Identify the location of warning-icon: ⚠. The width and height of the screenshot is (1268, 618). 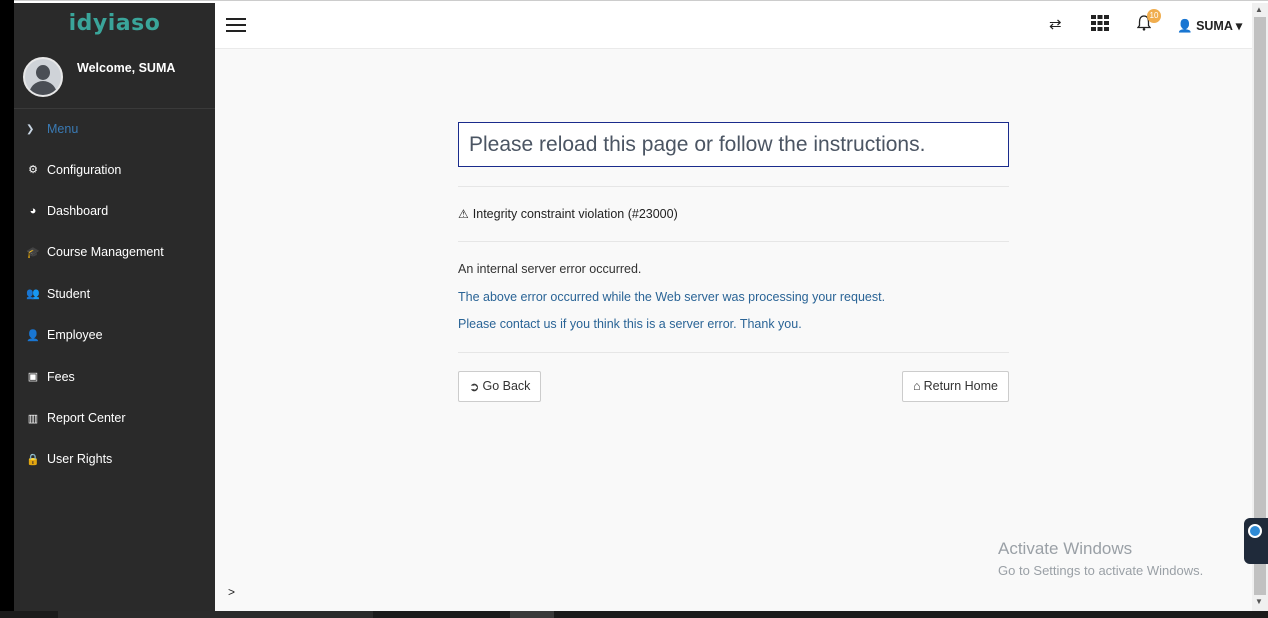
(463, 214).